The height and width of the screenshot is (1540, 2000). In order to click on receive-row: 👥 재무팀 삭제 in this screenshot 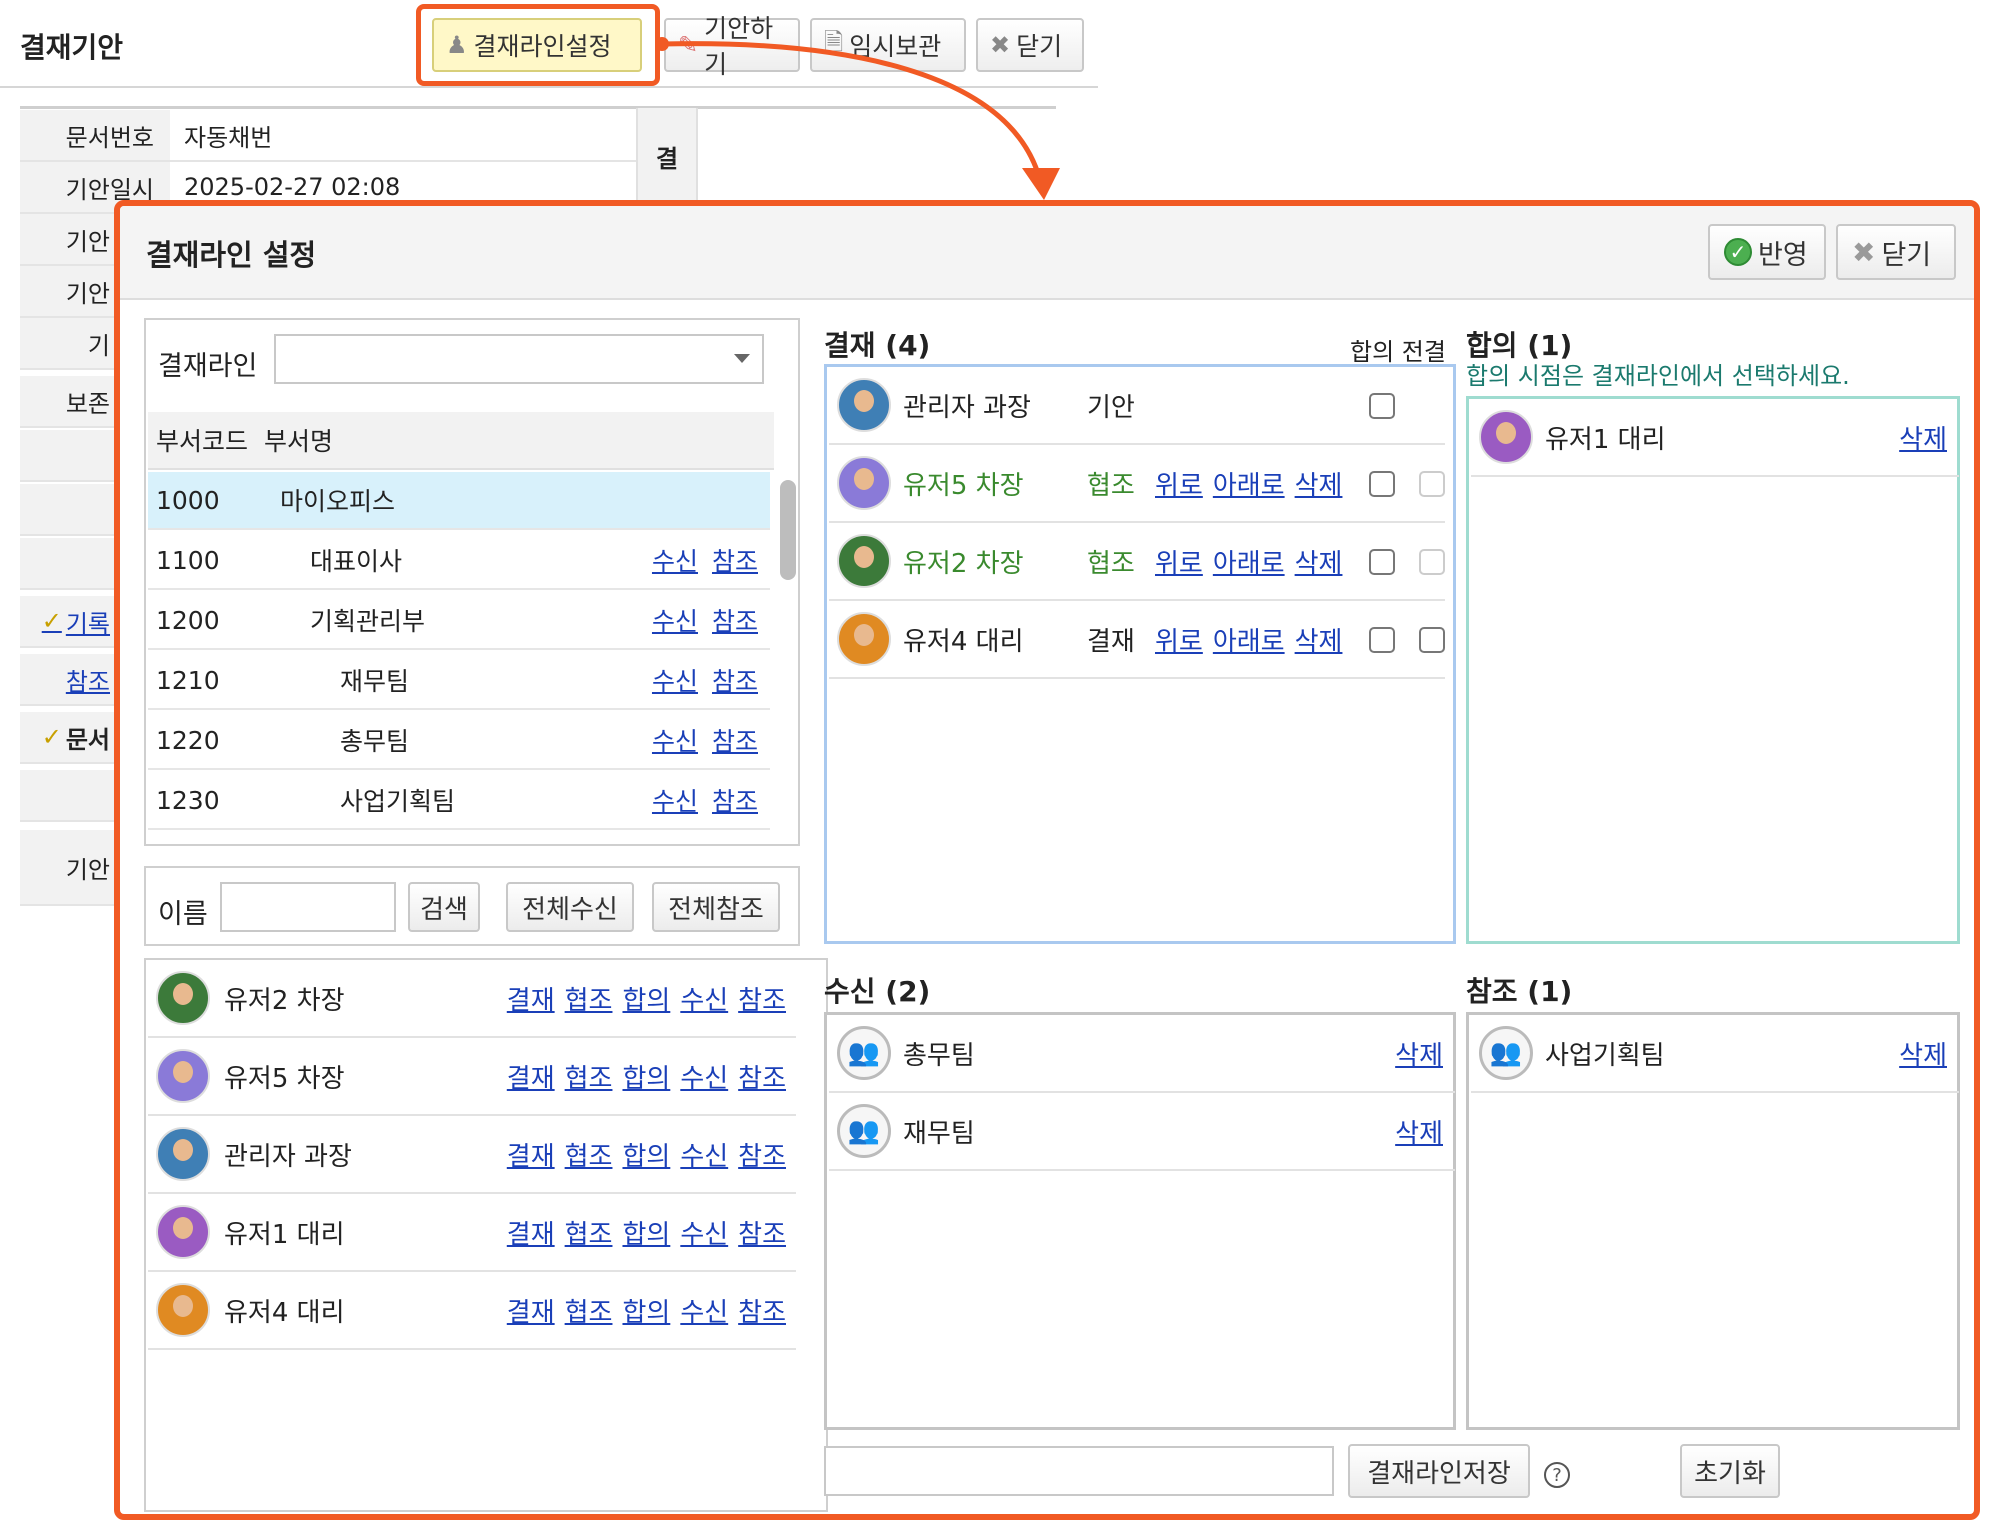, I will do `click(1142, 1132)`.